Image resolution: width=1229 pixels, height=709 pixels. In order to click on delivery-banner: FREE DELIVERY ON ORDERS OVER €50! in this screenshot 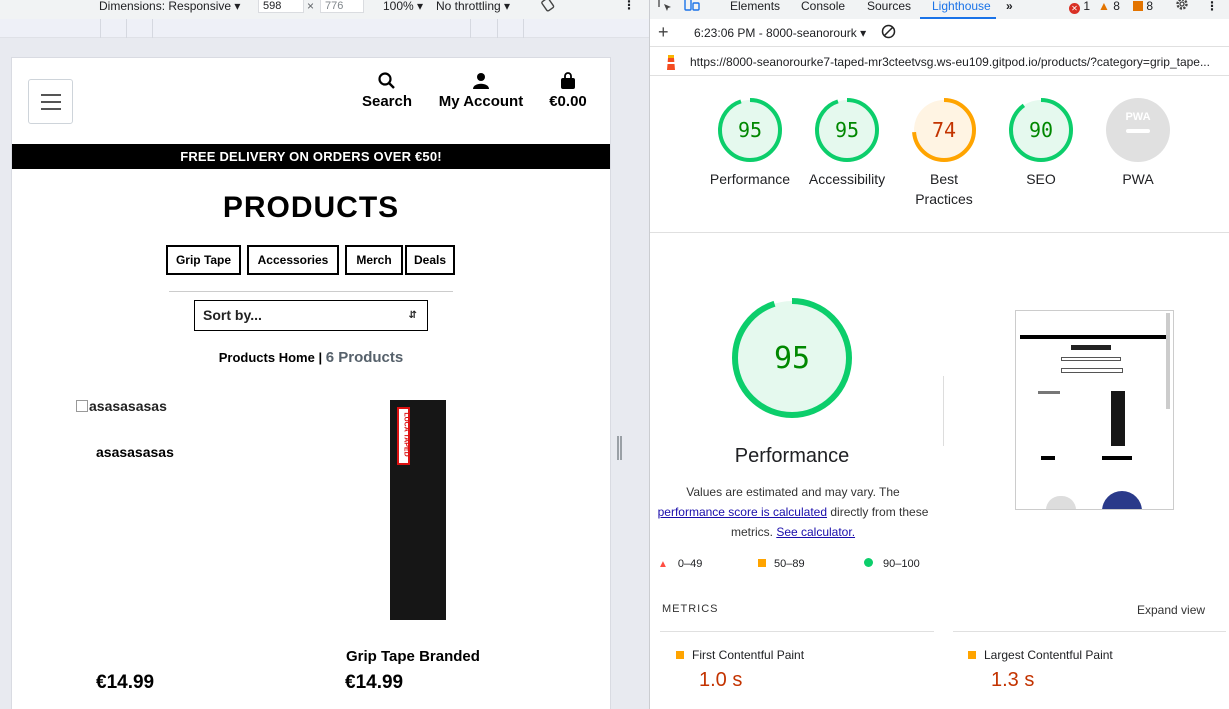, I will do `click(311, 156)`.